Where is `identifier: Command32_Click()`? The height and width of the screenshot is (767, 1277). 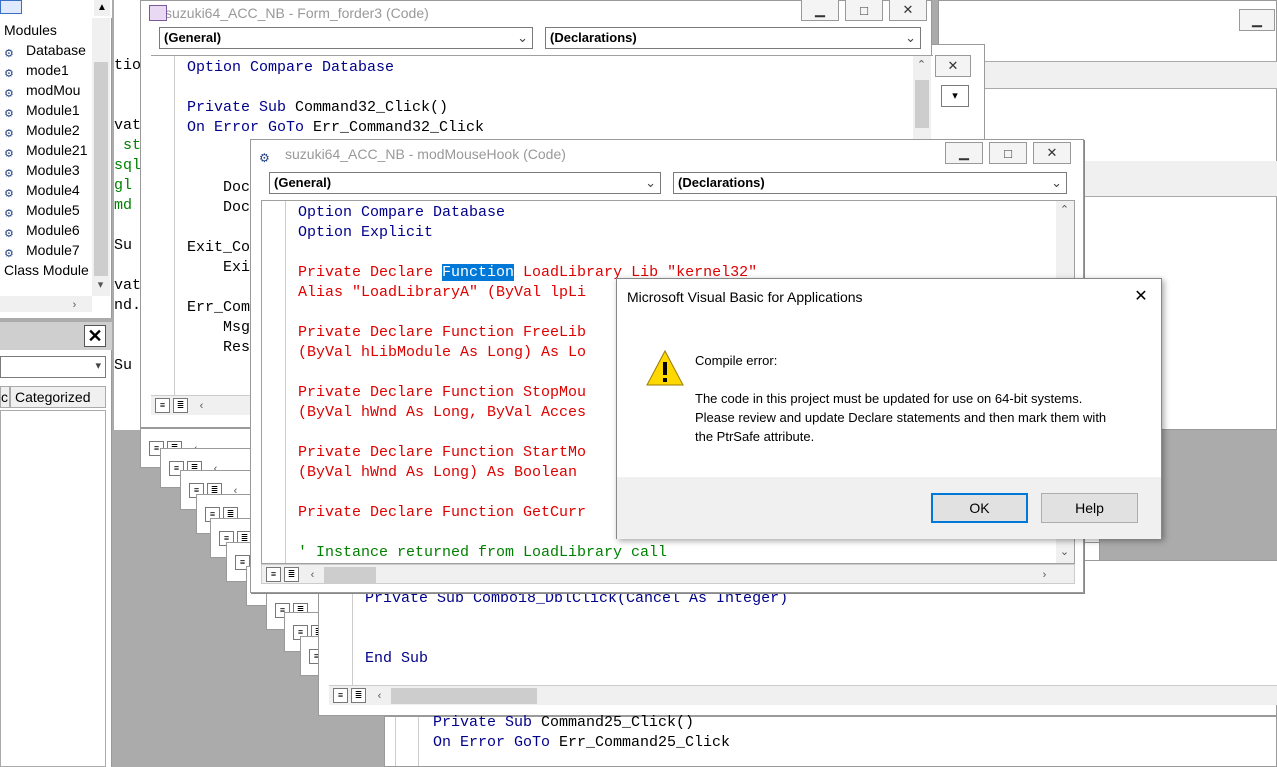
identifier: Command32_Click() is located at coordinates (372, 107).